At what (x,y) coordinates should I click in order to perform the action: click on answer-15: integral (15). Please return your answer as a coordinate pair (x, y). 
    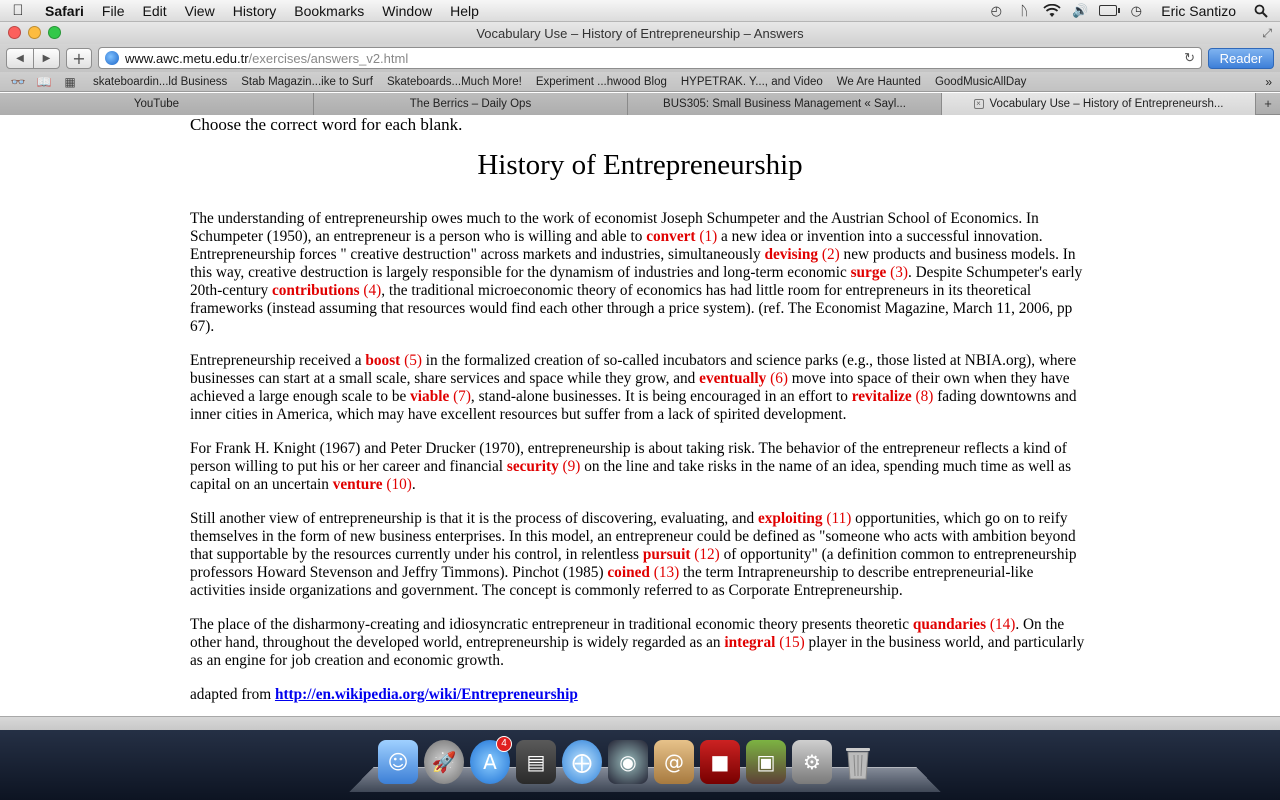
    Looking at the image, I should click on (764, 642).